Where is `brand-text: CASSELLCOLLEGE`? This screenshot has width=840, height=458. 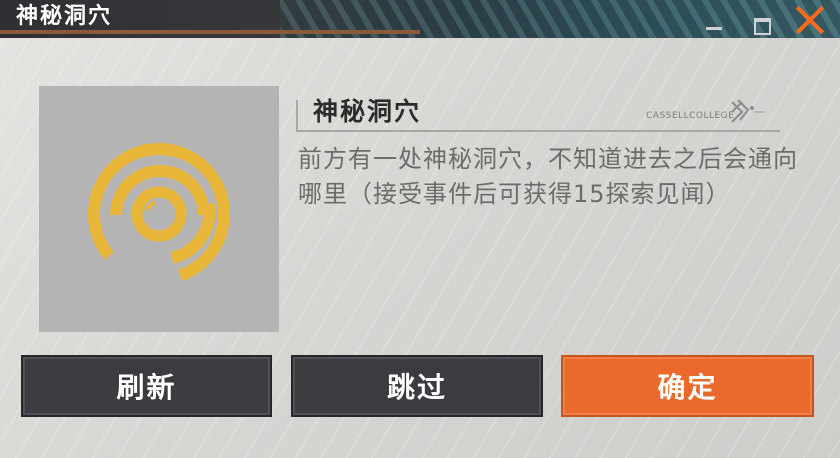 brand-text: CASSELLCOLLEGE is located at coordinates (690, 116).